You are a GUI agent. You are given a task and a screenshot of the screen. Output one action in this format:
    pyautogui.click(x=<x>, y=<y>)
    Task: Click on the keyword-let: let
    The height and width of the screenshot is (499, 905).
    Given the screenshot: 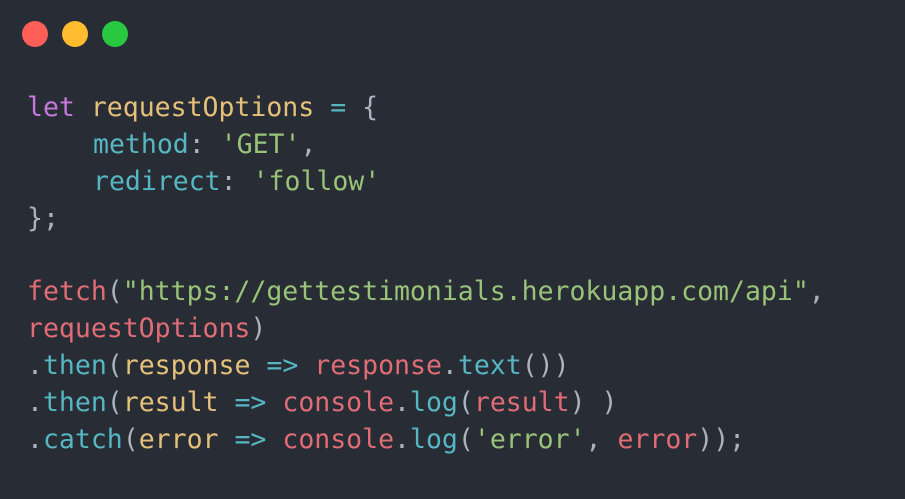 What is the action you would take?
    pyautogui.click(x=51, y=107)
    